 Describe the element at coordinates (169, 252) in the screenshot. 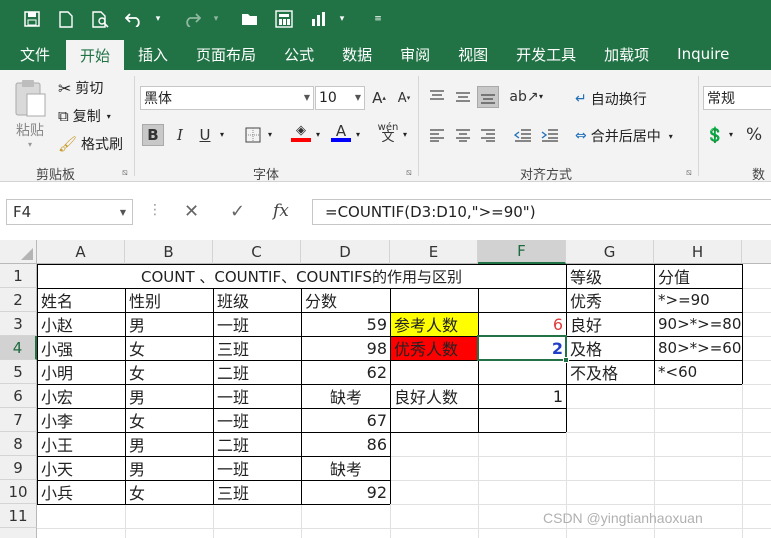

I see `column-header-b: B` at that location.